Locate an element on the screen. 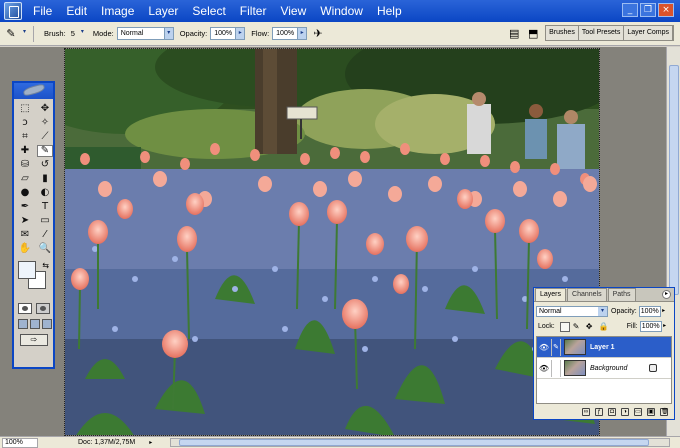 The width and height of the screenshot is (680, 448). lock-all-icon: 🔒 is located at coordinates (604, 327).